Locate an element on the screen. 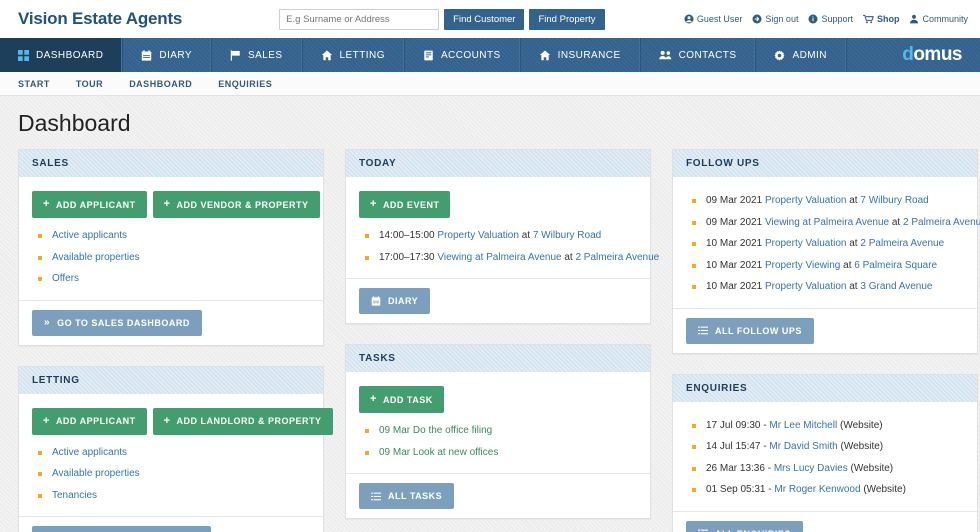 This screenshot has height=532, width=980. enquiry-name: Mr Roger Kenwood is located at coordinates (817, 489).